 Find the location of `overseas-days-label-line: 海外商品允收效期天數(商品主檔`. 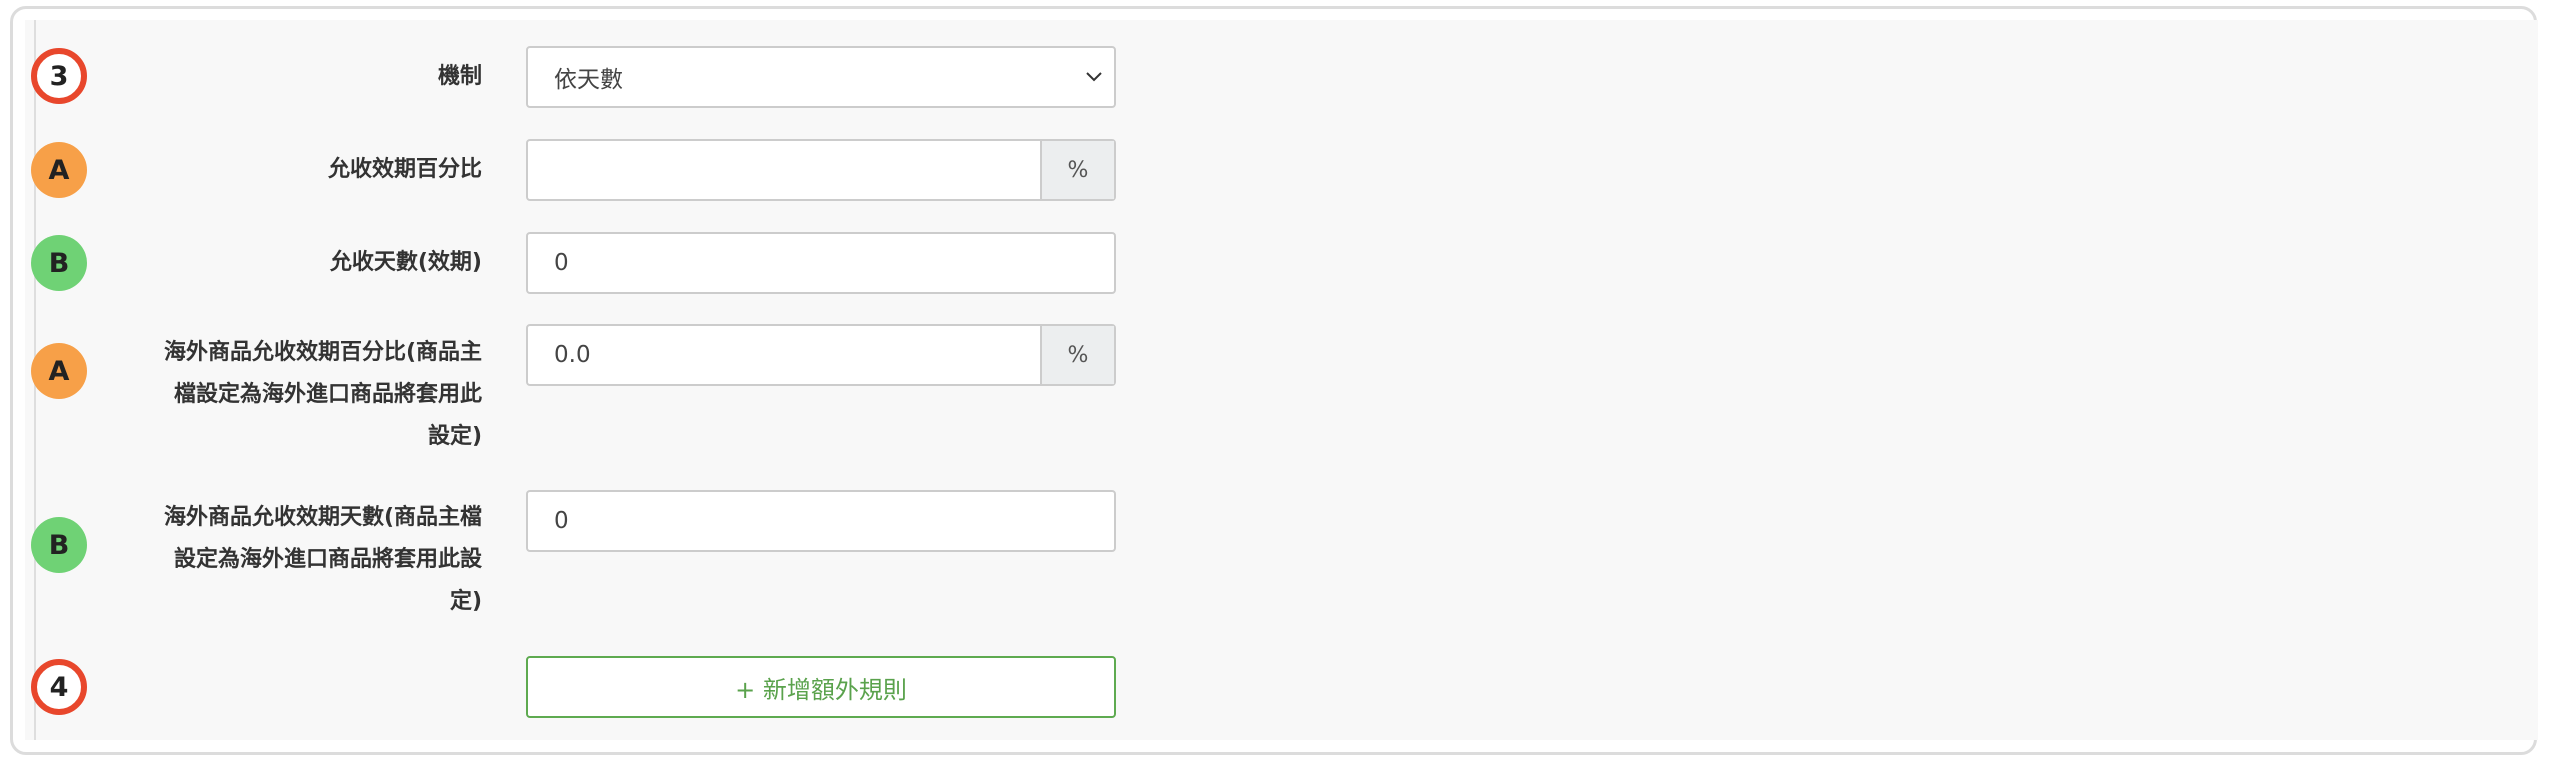

overseas-days-label-line: 海外商品允收效期天數(商品主檔 is located at coordinates (322, 517).